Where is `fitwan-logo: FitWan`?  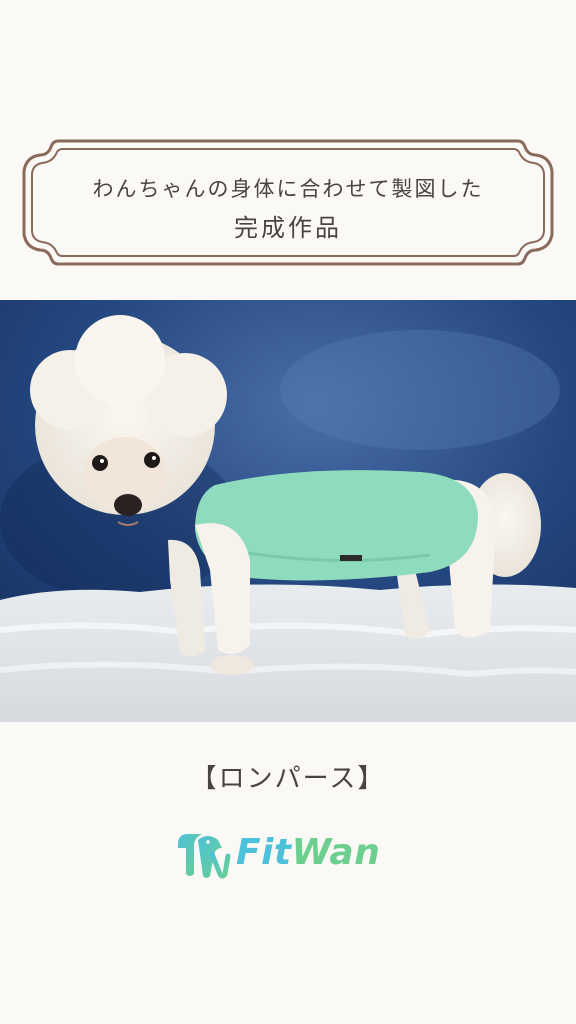 fitwan-logo: FitWan is located at coordinates (292, 856).